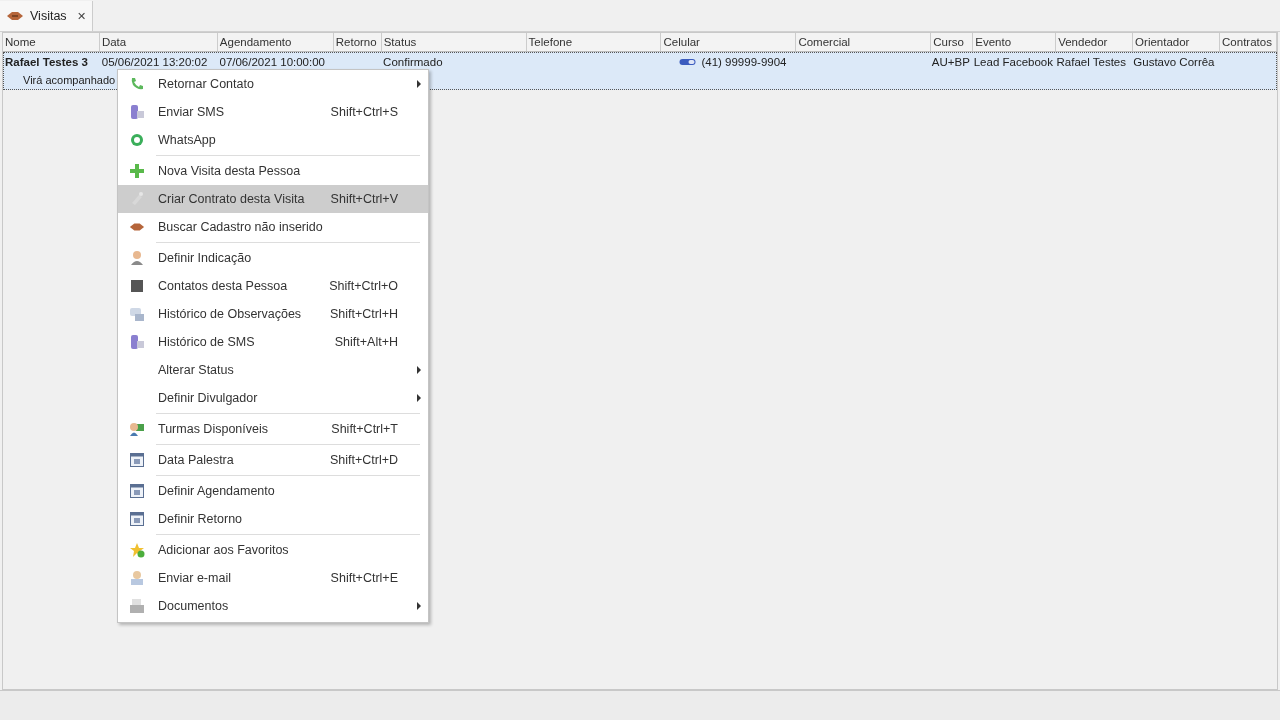  I want to click on column-header: Orientador, so click(1177, 42).